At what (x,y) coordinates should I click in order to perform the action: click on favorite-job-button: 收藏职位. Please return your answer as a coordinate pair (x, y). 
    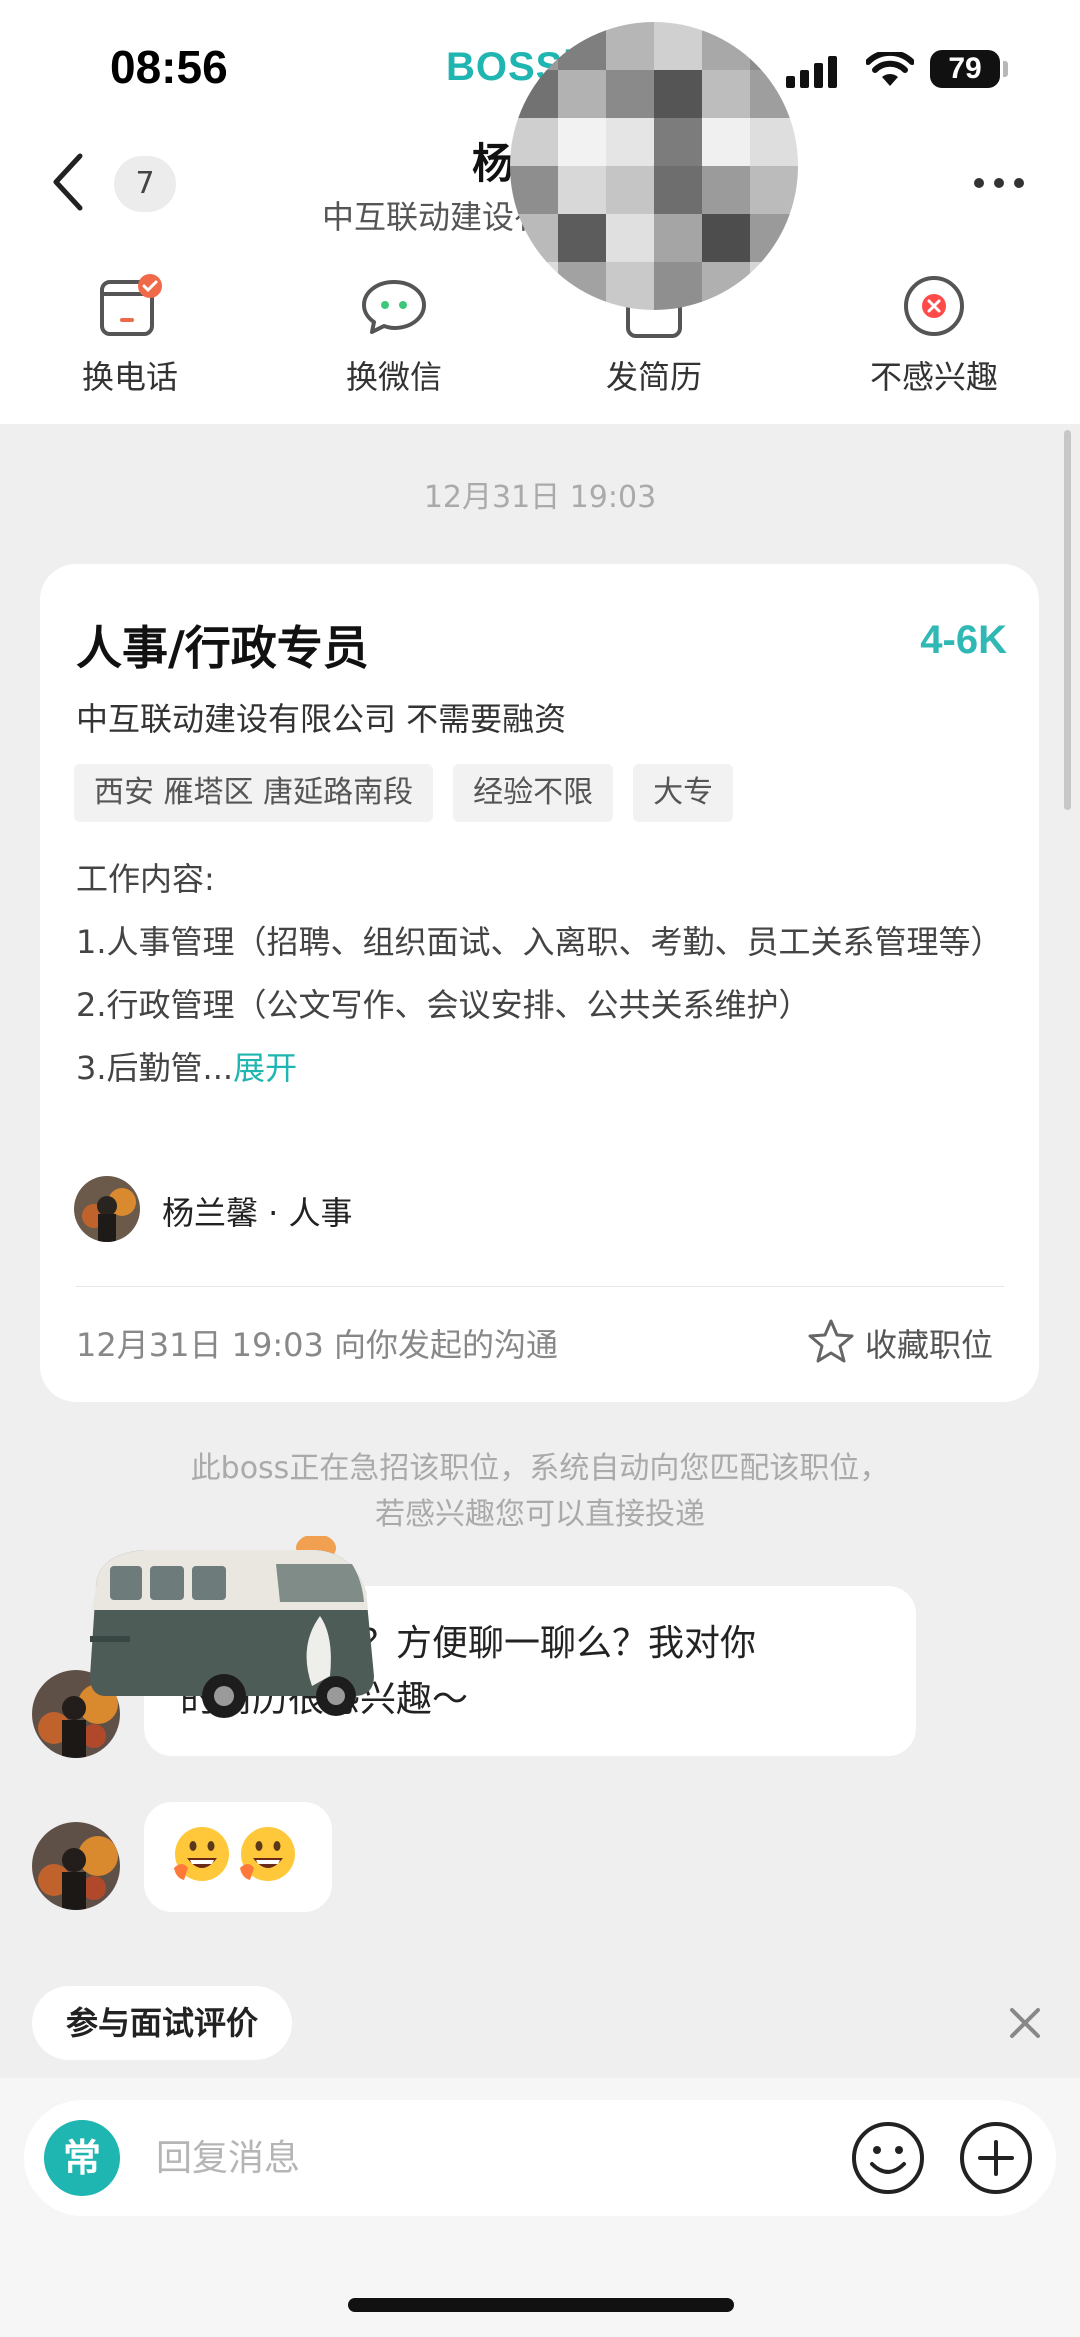
    Looking at the image, I should click on (907, 1341).